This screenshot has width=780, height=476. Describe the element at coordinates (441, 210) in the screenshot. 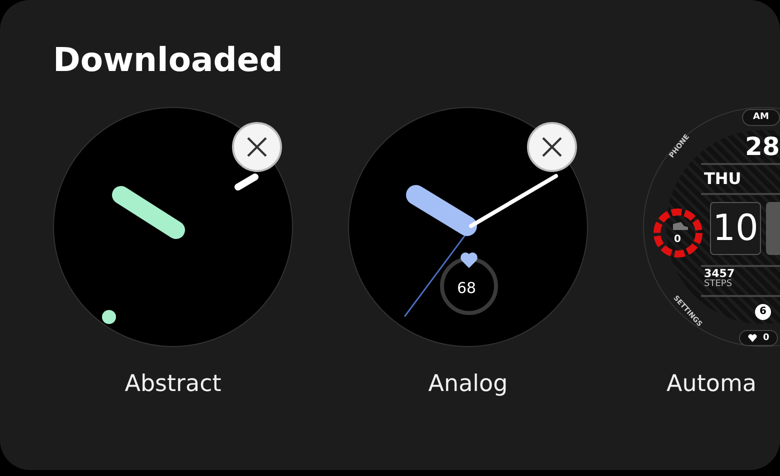

I see `hour-hand` at that location.